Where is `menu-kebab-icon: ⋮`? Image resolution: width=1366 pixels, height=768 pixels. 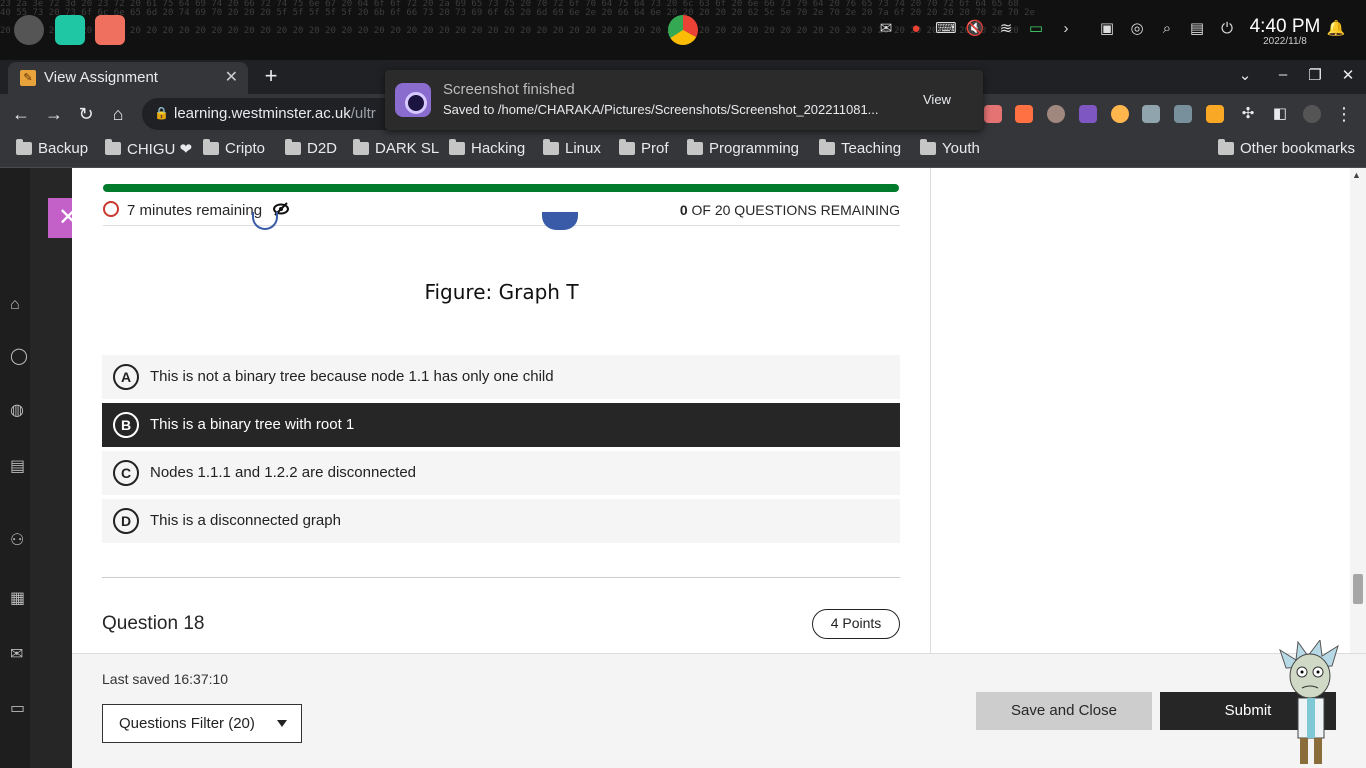
menu-kebab-icon: ⋮ is located at coordinates (1344, 114).